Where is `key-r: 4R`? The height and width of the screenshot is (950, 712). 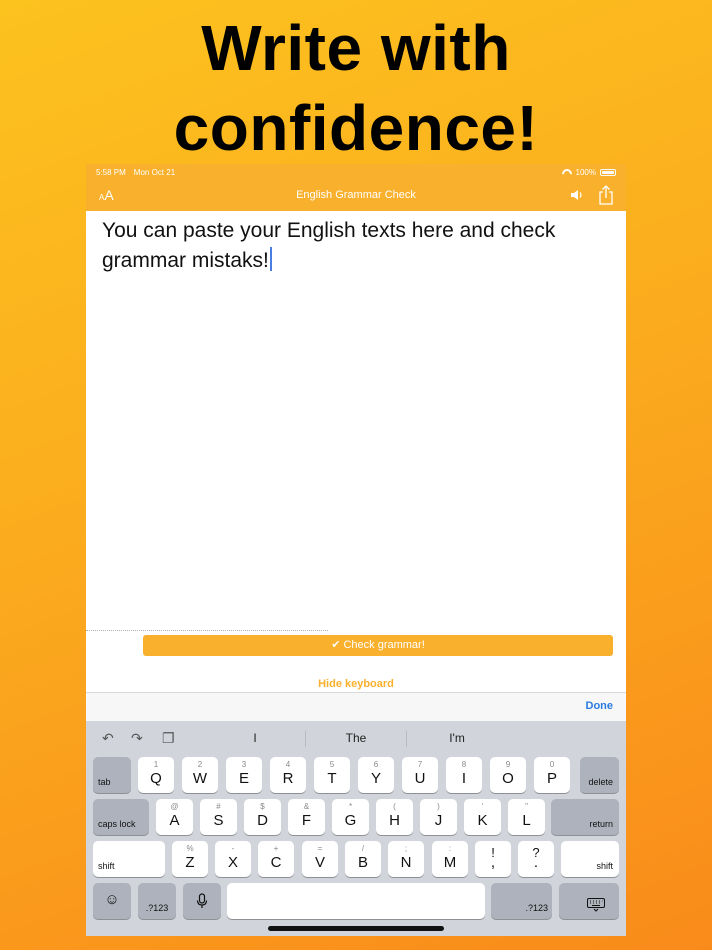 key-r: 4R is located at coordinates (288, 775).